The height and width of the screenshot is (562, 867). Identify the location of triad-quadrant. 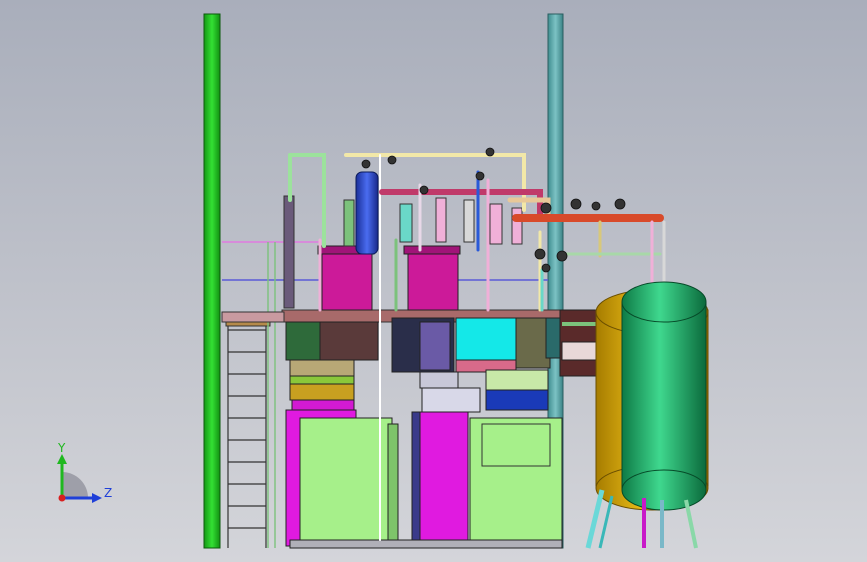
(75, 485).